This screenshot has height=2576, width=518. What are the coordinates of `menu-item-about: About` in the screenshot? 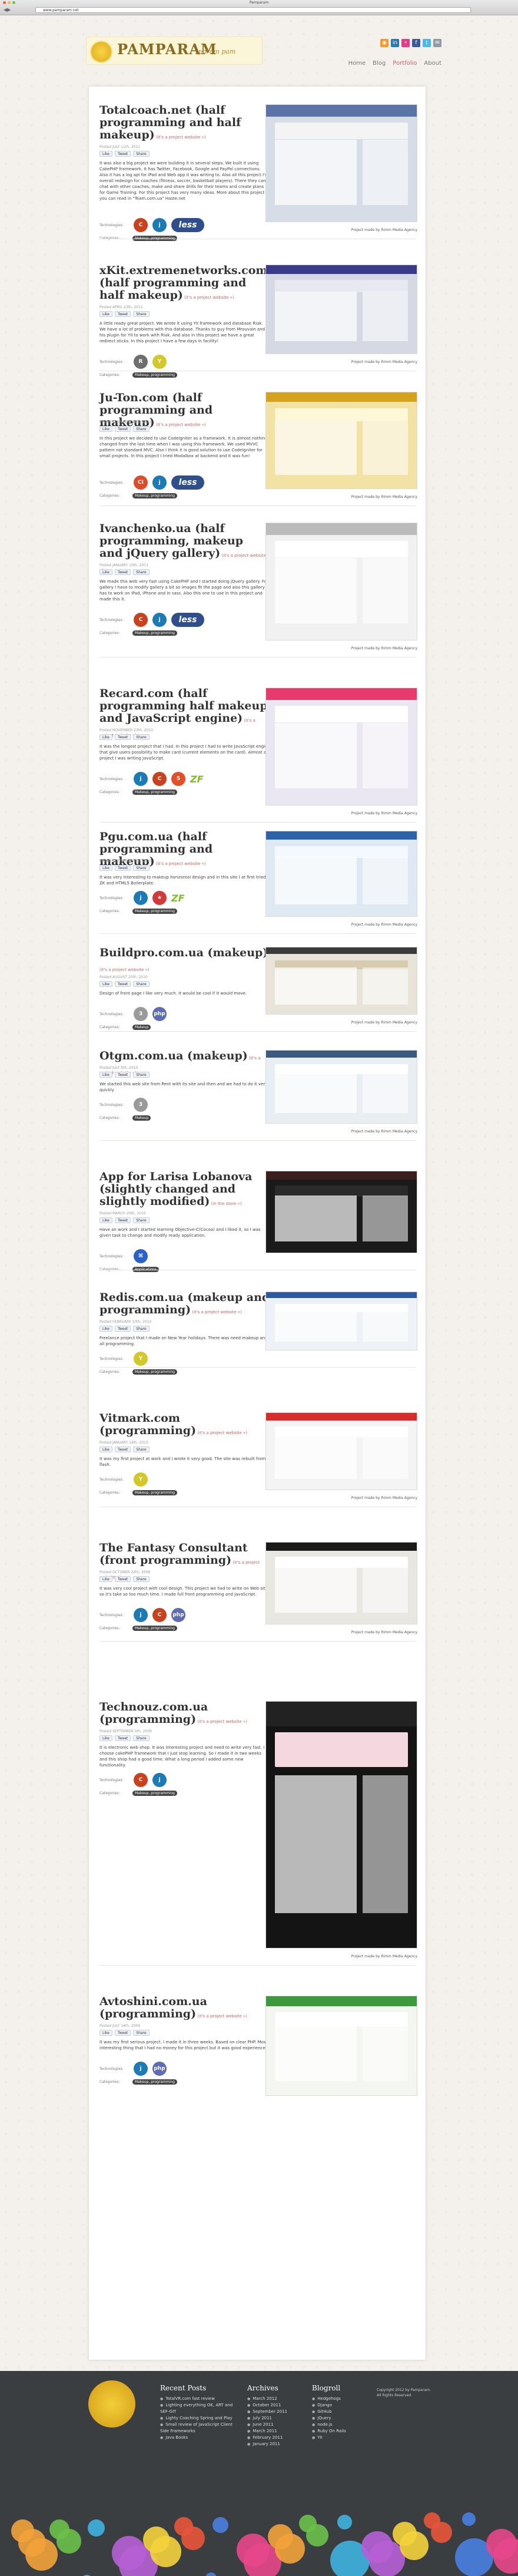 It's located at (432, 63).